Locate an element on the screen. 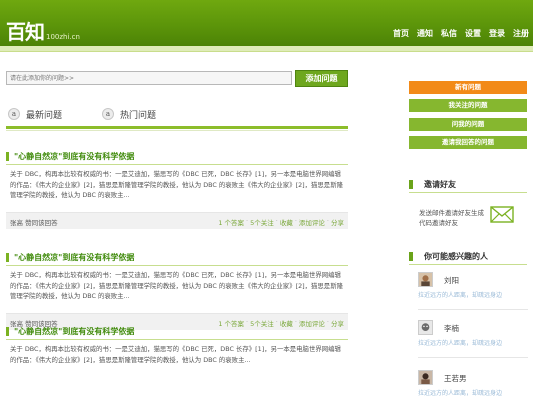 This screenshot has height=407, width=533. top-header-bar: 百知 100zhi.cn 首页 通知 私信 设置 登录 注册 is located at coordinates (266, 23).